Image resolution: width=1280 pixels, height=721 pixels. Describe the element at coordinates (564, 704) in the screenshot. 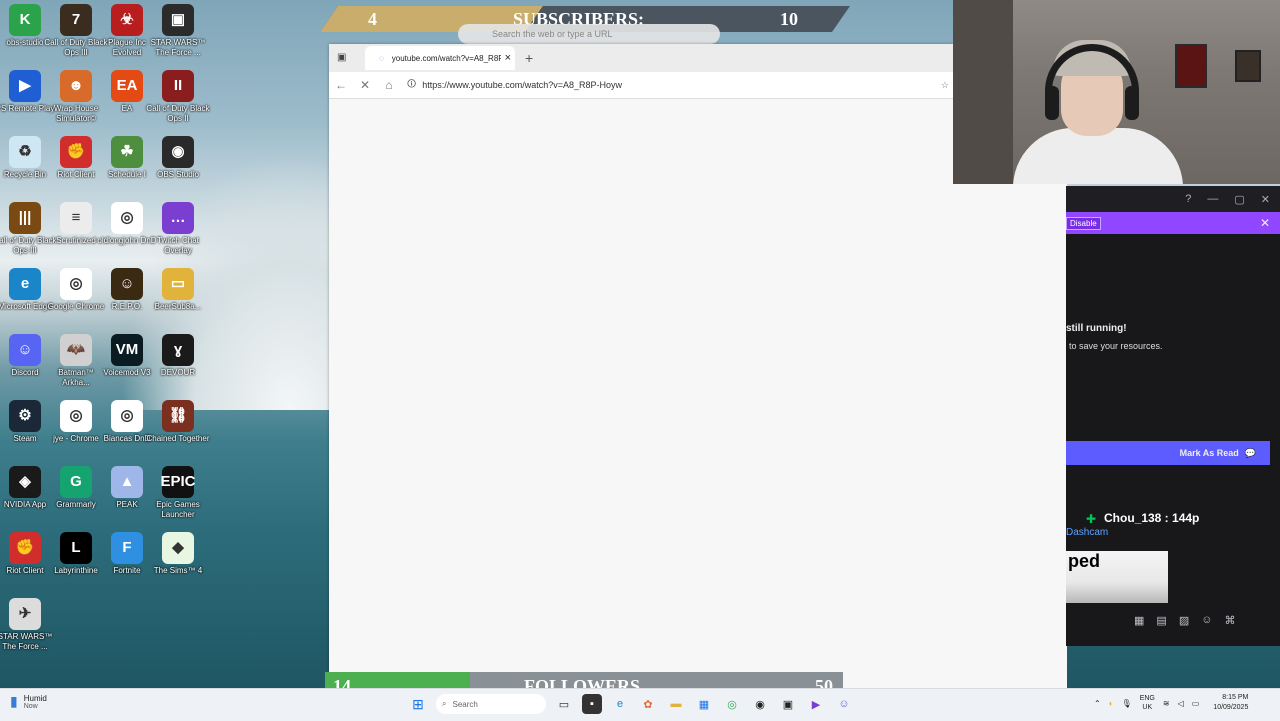

I see `task-view-icon: ▭` at that location.